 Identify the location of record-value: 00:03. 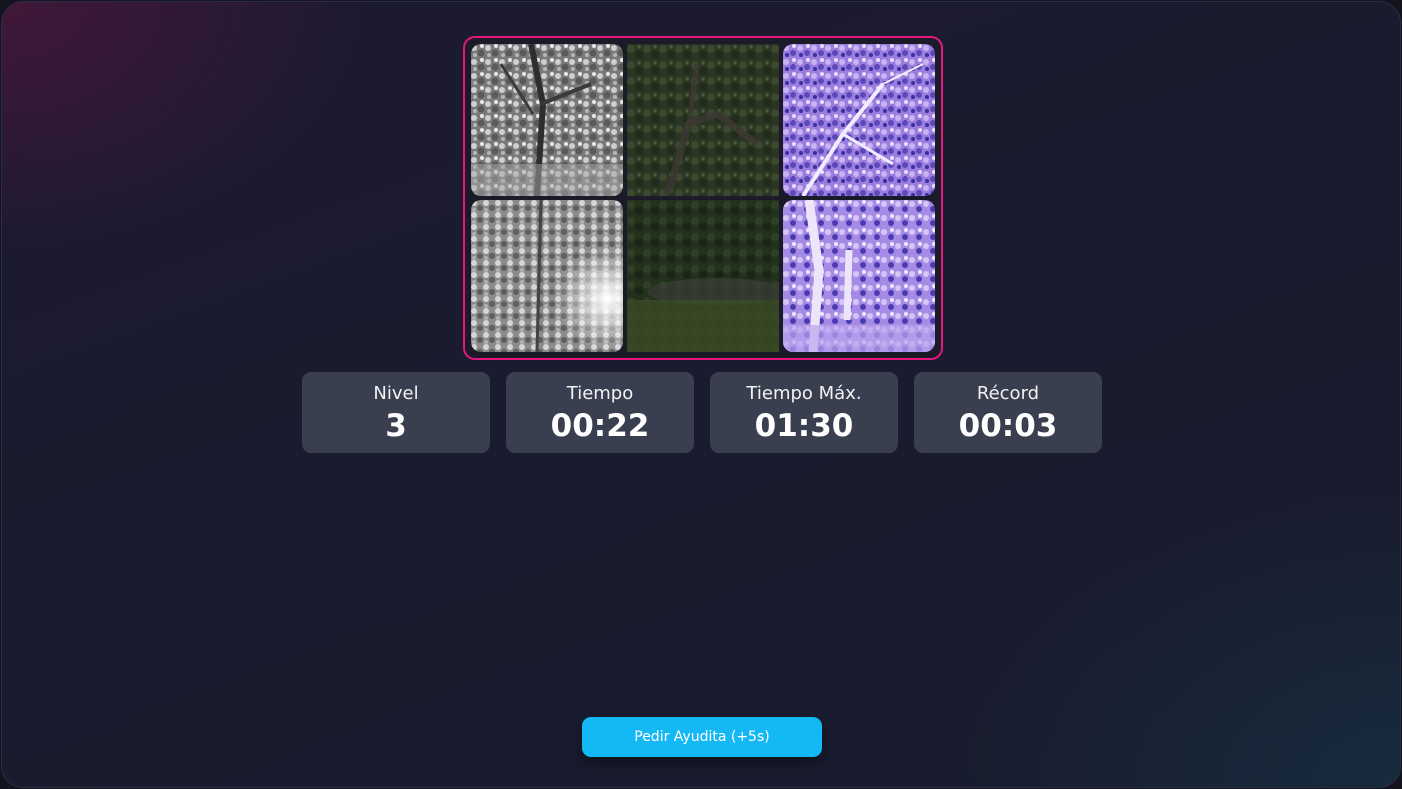
(1008, 426).